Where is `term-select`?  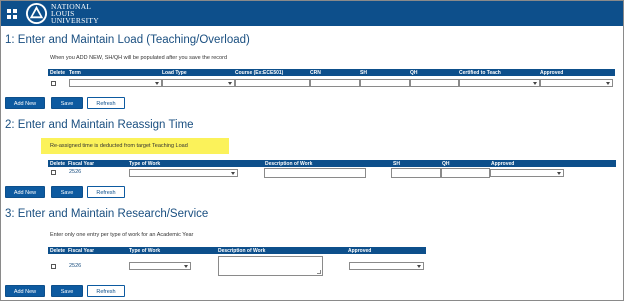 term-select is located at coordinates (115, 83).